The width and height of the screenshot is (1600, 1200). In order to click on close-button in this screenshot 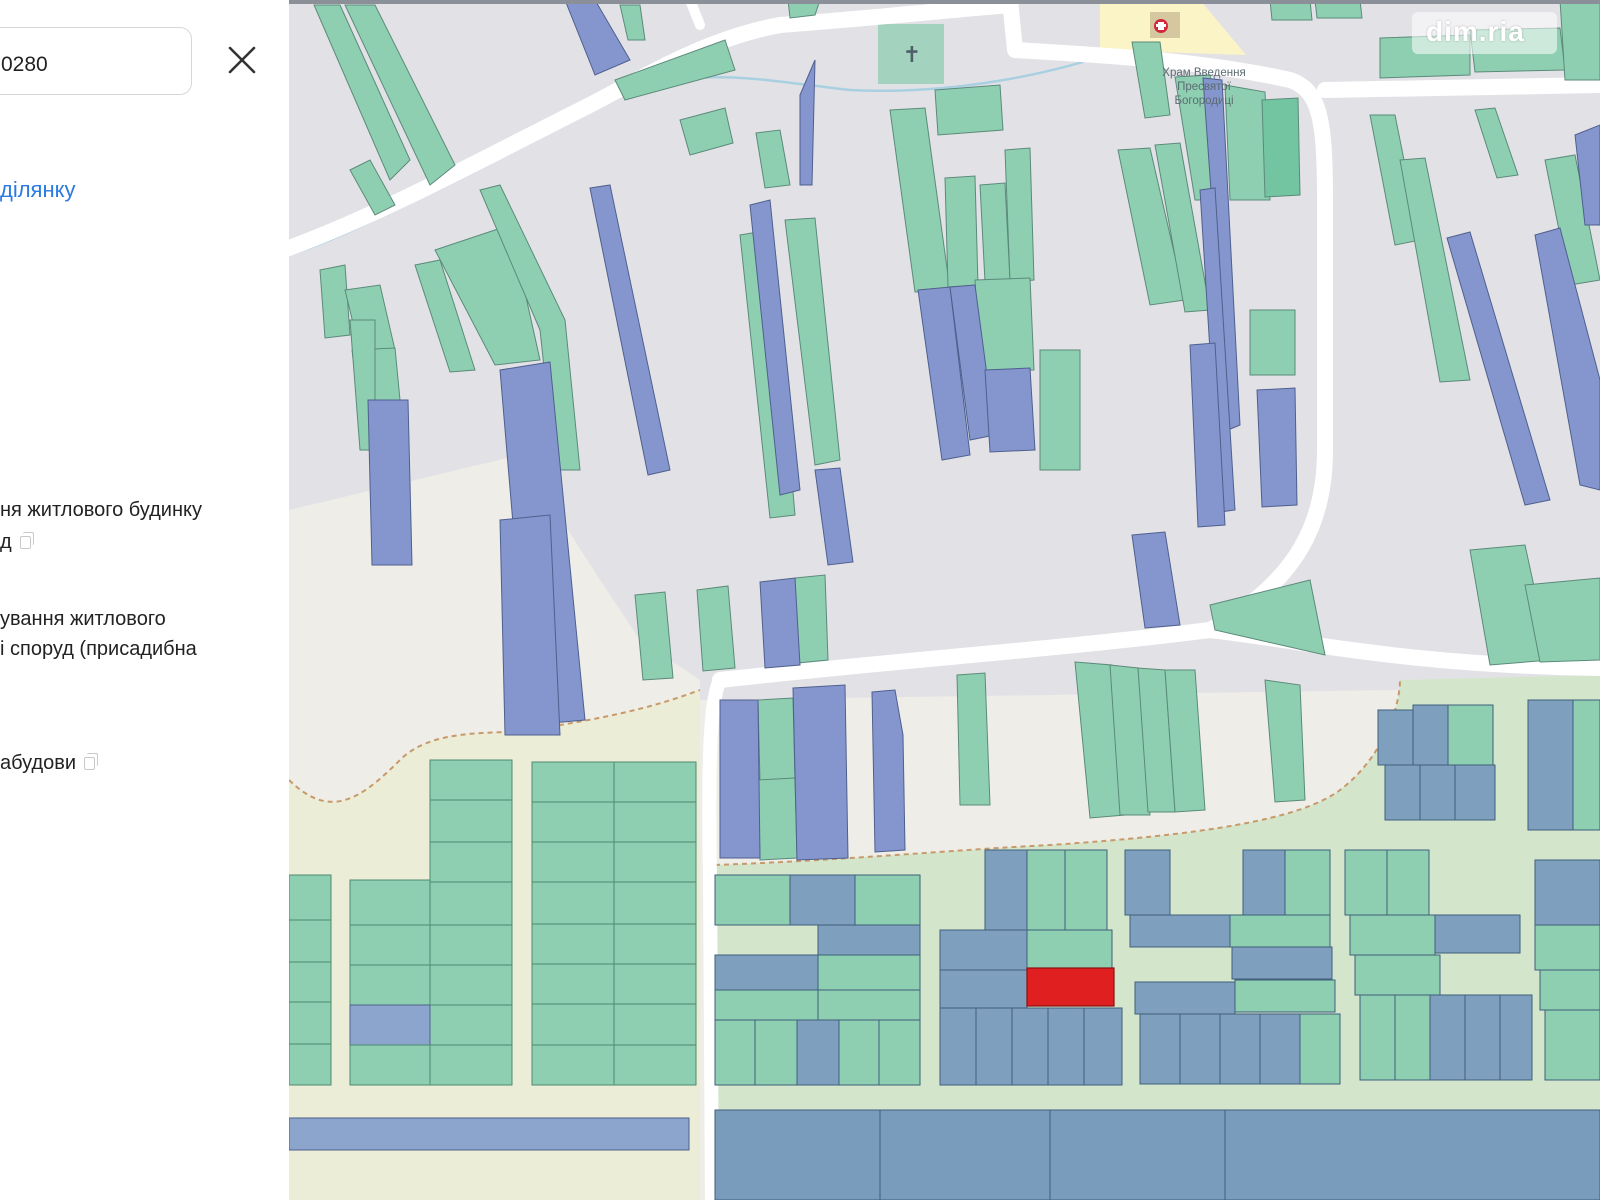, I will do `click(242, 60)`.